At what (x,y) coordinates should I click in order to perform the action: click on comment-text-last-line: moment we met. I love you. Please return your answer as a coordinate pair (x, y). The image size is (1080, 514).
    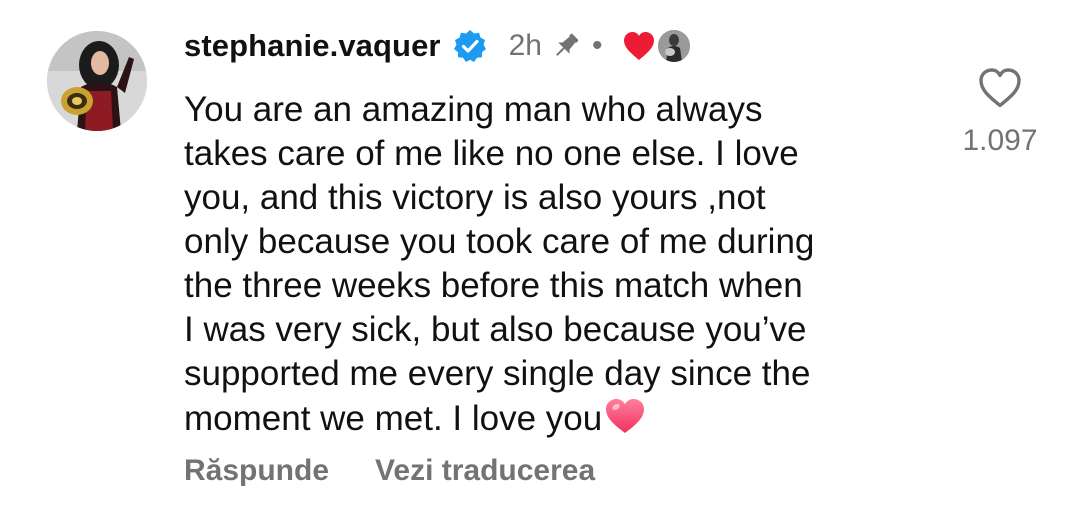
    Looking at the image, I should click on (564, 418).